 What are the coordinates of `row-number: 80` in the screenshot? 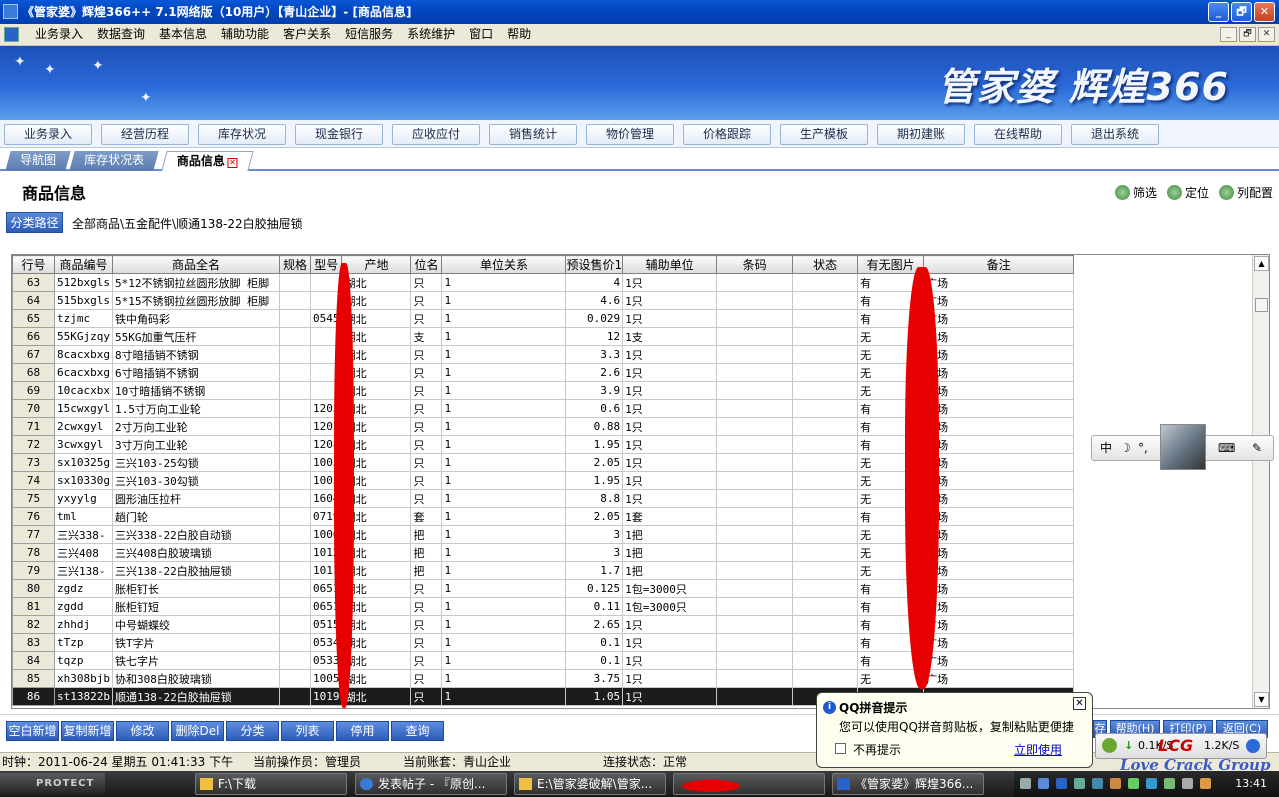 It's located at (33, 588).